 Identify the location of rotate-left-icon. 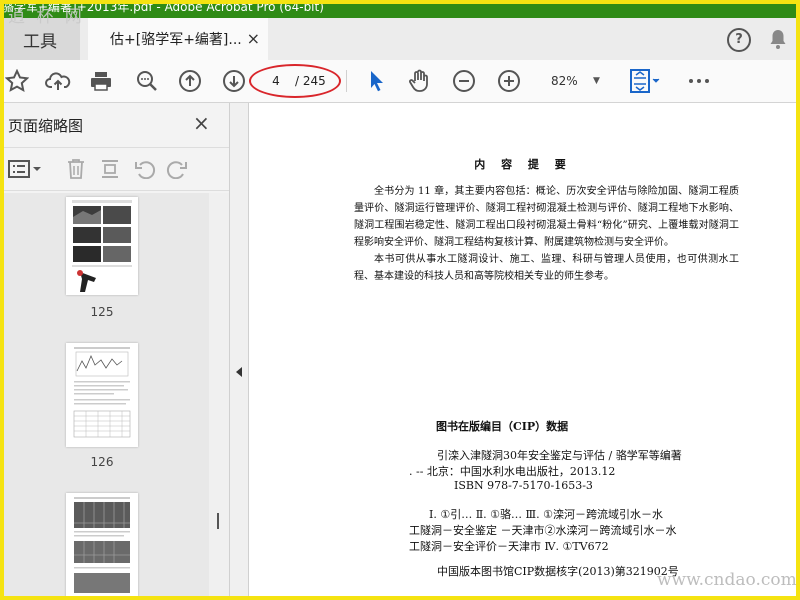
(145, 169).